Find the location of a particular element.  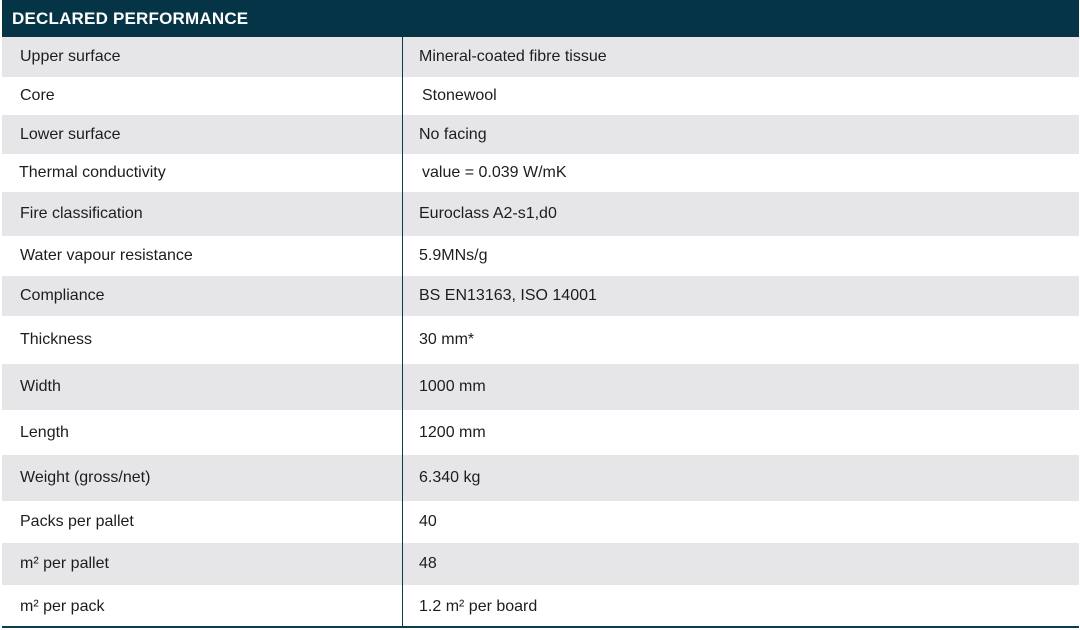

row-label: Core is located at coordinates (37, 95).